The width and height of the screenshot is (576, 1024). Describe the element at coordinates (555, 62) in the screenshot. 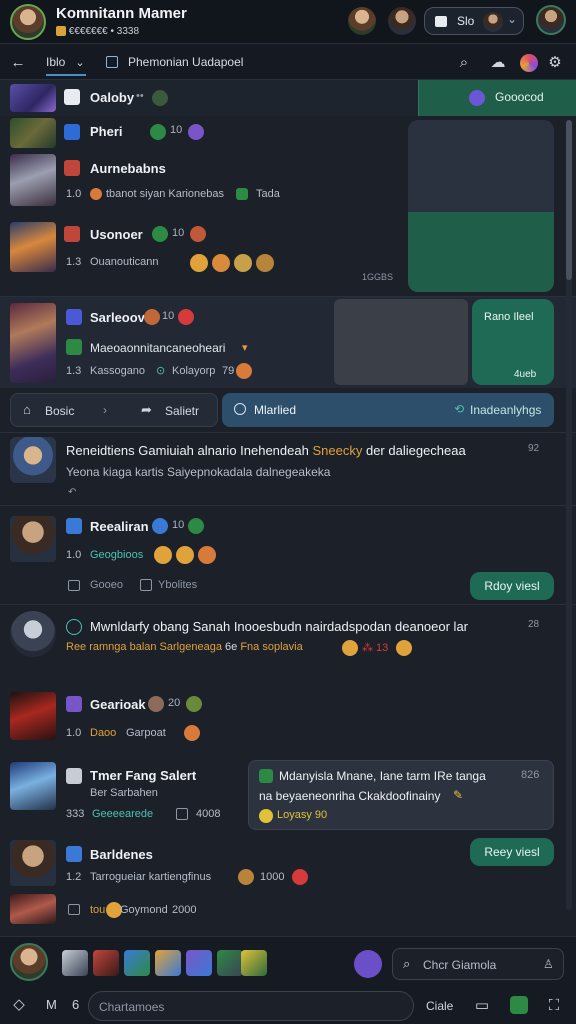

I see `gear-icon: ⚙` at that location.